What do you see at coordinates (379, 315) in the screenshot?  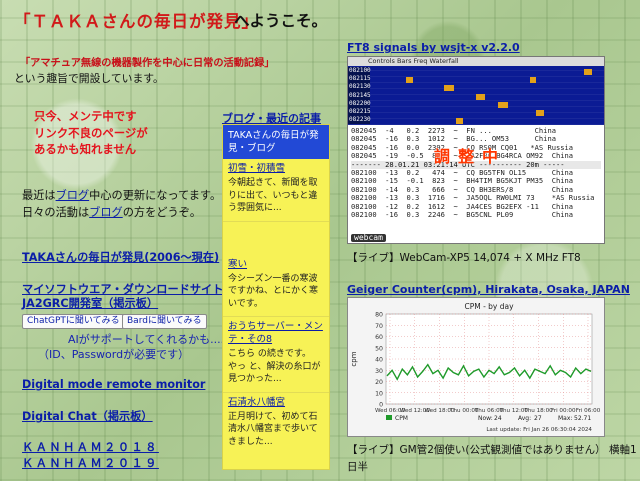 I see `y-tick-label: 80` at bounding box center [379, 315].